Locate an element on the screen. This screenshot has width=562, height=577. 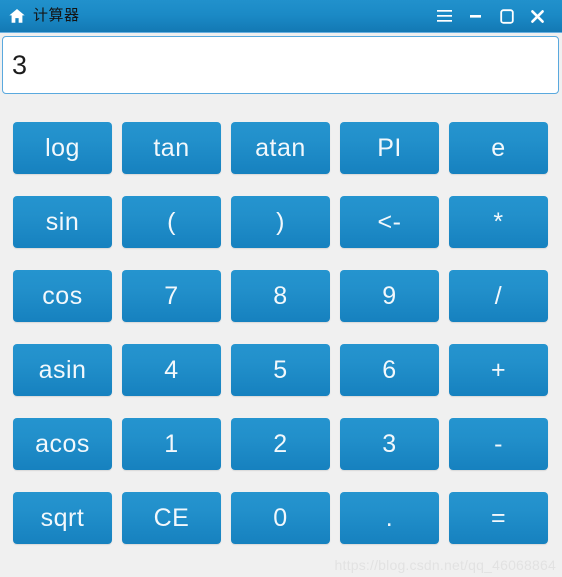
calc-key: ( is located at coordinates (171, 222).